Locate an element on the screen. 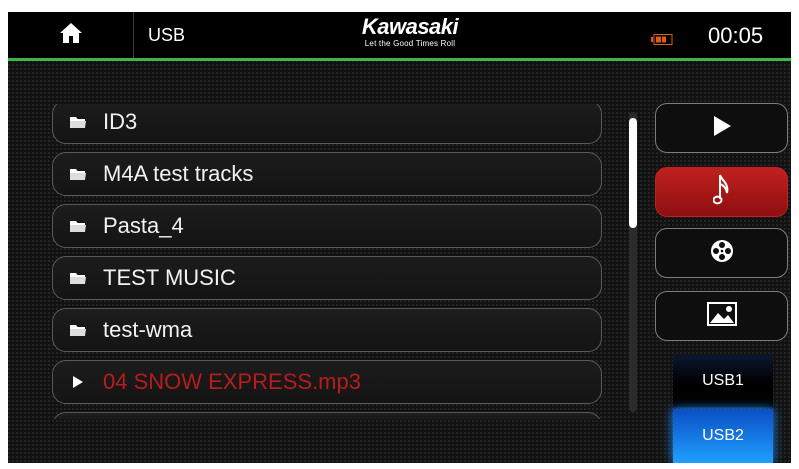  list-item-label: M4A test tracks is located at coordinates (178, 173).